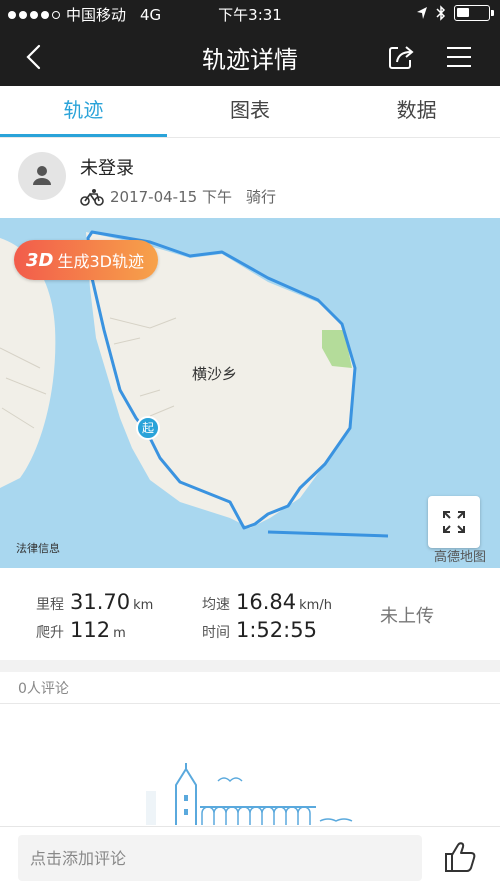 This screenshot has width=500, height=890. I want to click on avg-speed-label: 均速, so click(216, 605).